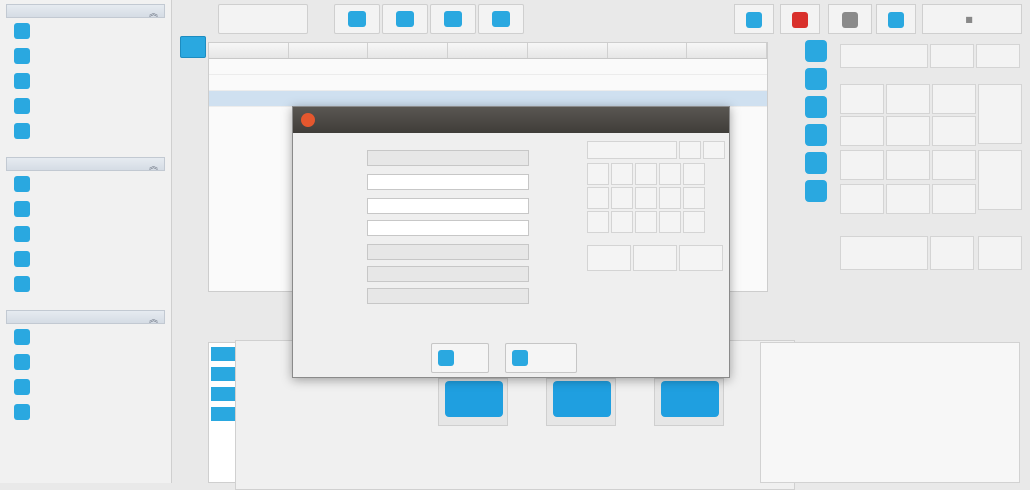  What do you see at coordinates (460, 358) in the screenshot?
I see `ok-button` at bounding box center [460, 358].